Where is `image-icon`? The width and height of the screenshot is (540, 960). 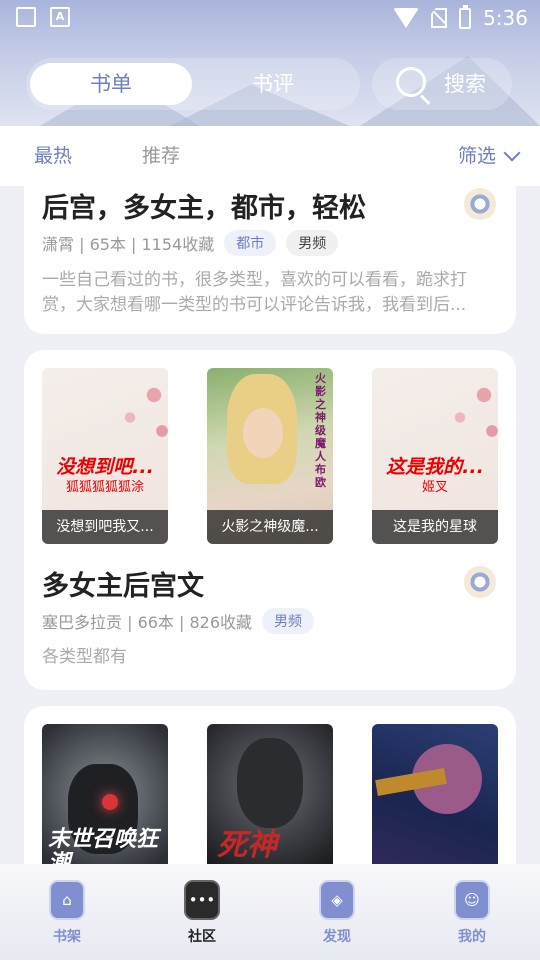
image-icon is located at coordinates (26, 17).